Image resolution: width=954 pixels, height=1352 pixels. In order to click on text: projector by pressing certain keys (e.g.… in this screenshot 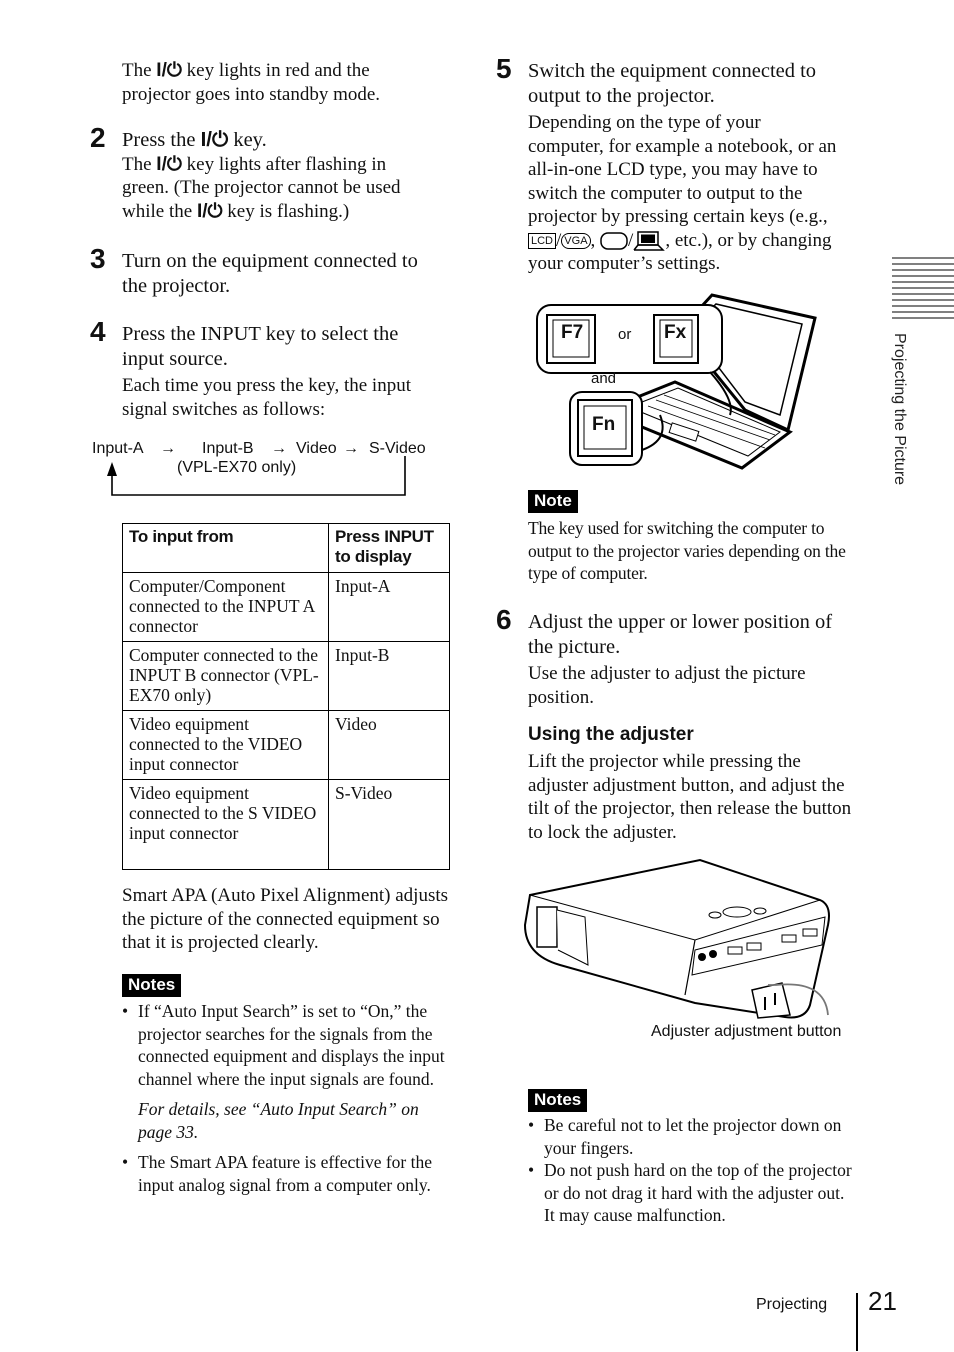, I will do `click(678, 216)`.